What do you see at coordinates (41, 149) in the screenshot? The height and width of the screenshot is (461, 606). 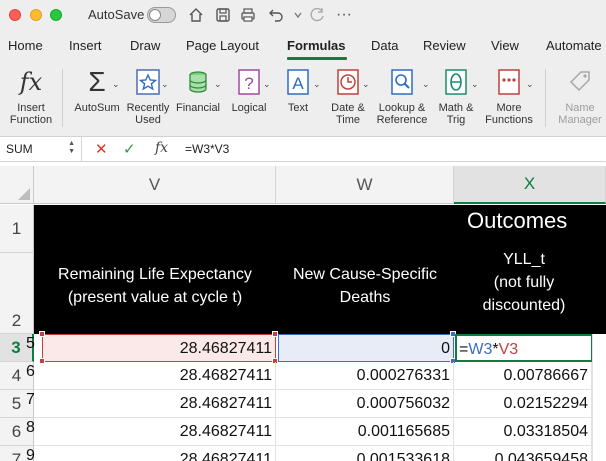 I see `name-box: SUM ▲ ▼` at bounding box center [41, 149].